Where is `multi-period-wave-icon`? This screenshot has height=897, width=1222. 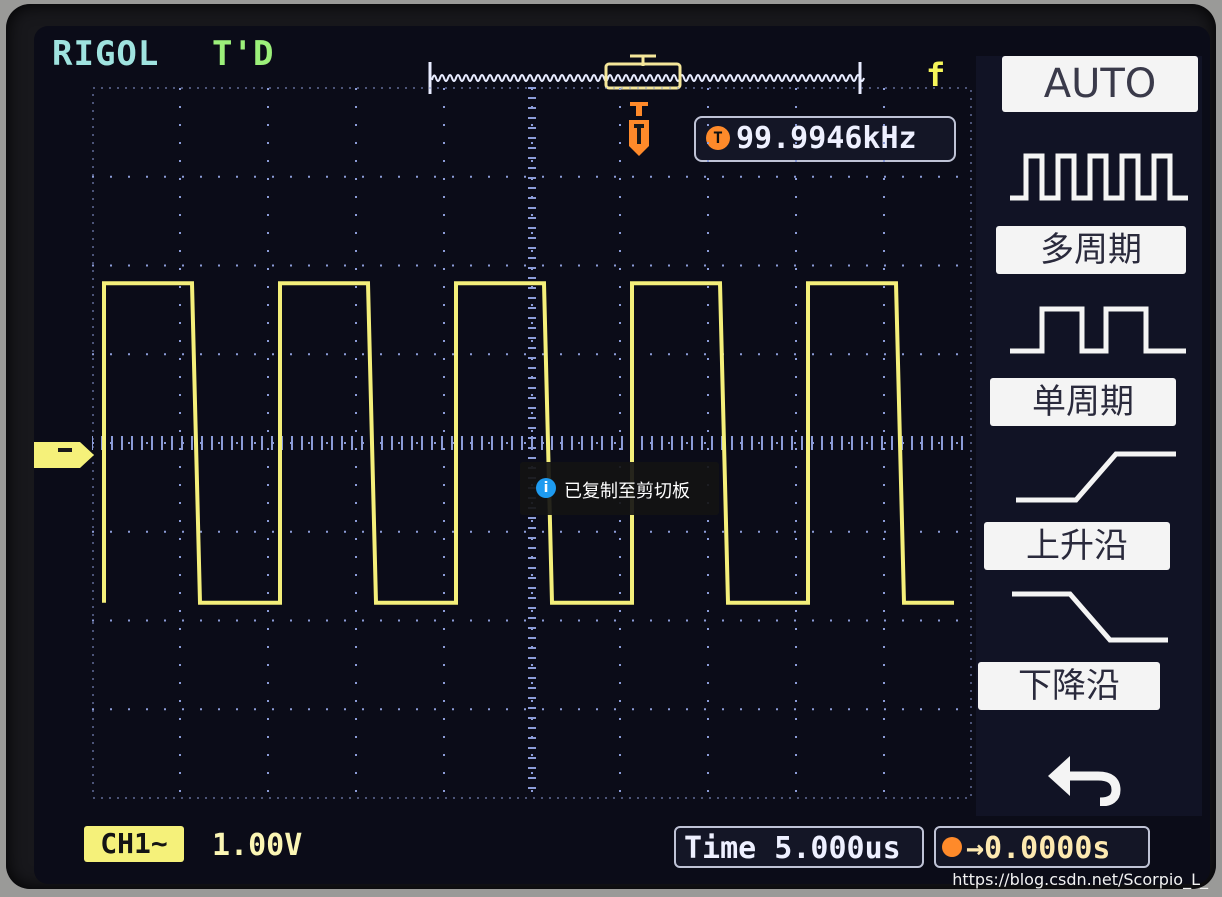
multi-period-wave-icon is located at coordinates (1099, 177).